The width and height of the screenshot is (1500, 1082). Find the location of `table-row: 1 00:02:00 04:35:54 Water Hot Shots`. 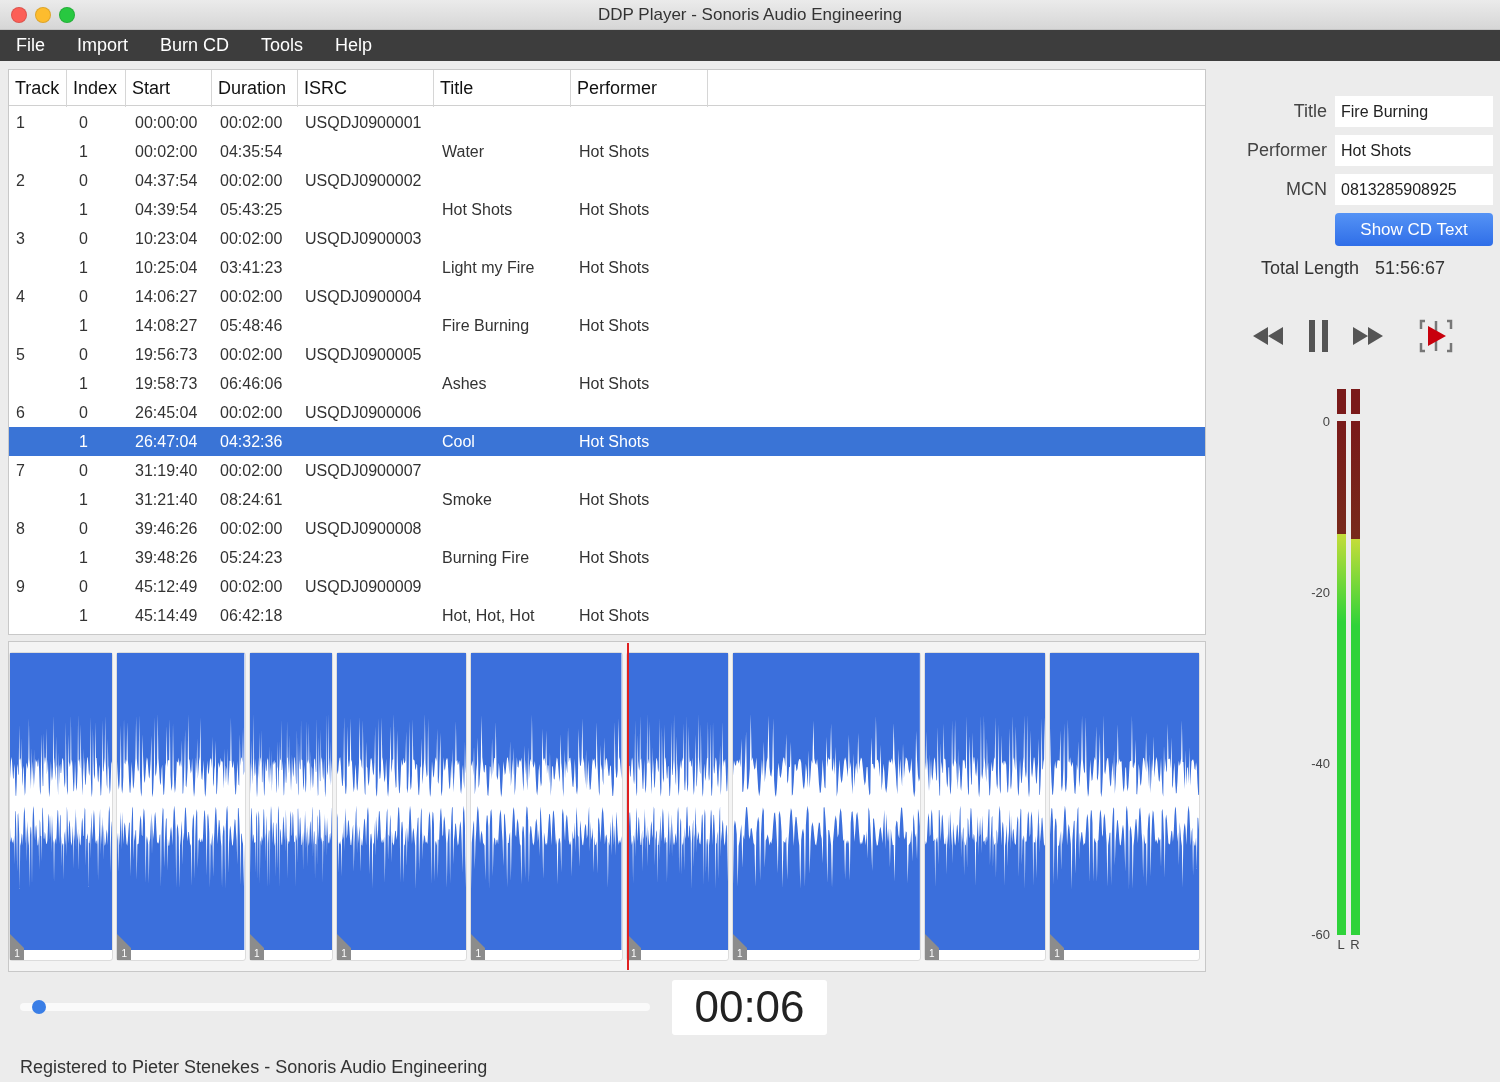

table-row: 1 00:02:00 04:35:54 Water Hot Shots is located at coordinates (607, 151).